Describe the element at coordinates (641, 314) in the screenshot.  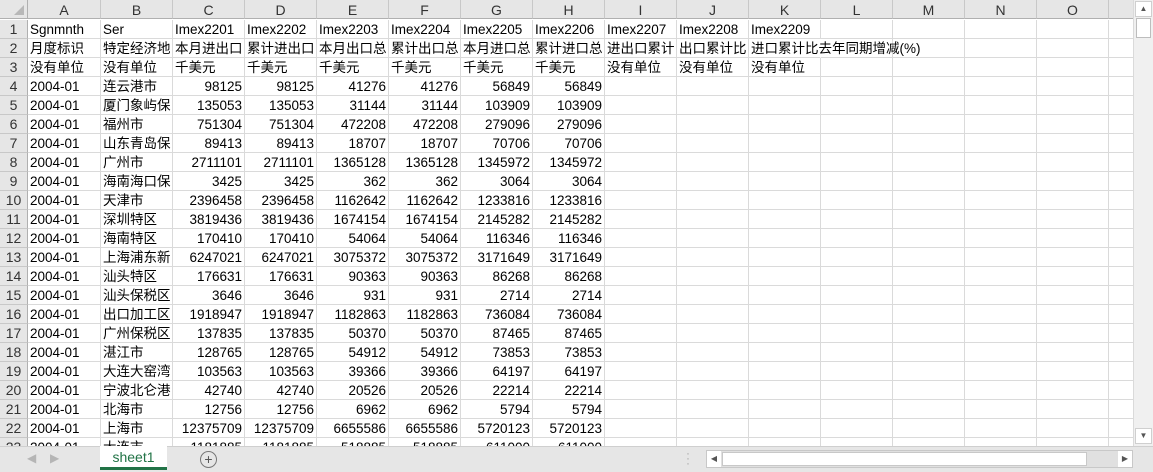
I see `cell-I16` at that location.